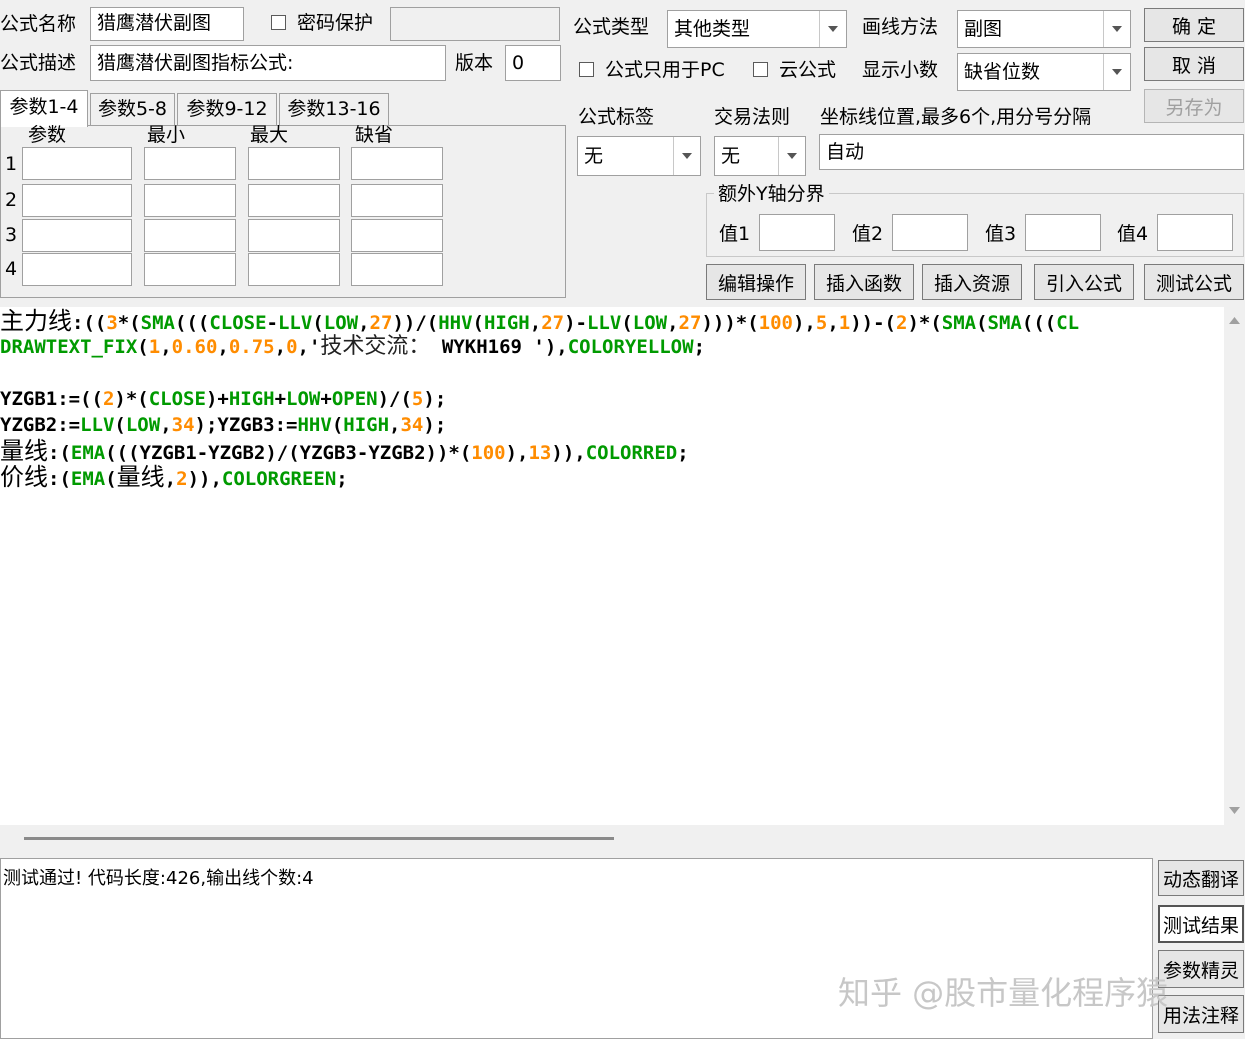 The width and height of the screenshot is (1245, 1039). What do you see at coordinates (44, 108) in the screenshot?
I see `tab-params-1-4: 参数1-4` at bounding box center [44, 108].